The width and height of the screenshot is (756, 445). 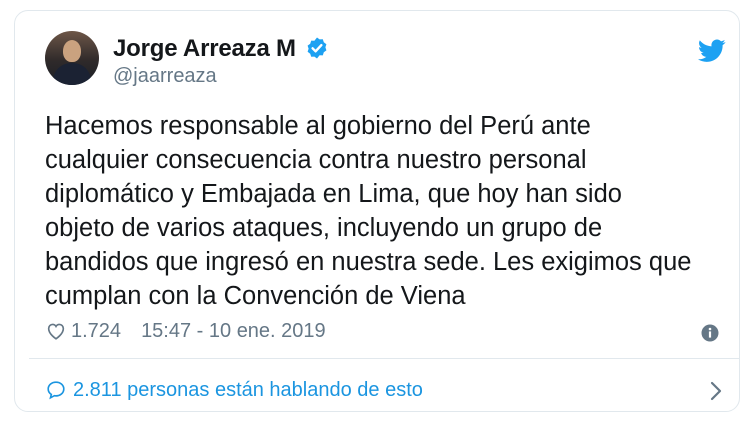 What do you see at coordinates (248, 389) in the screenshot?
I see `conversation-label: 2.811 personas están hablando de esto` at bounding box center [248, 389].